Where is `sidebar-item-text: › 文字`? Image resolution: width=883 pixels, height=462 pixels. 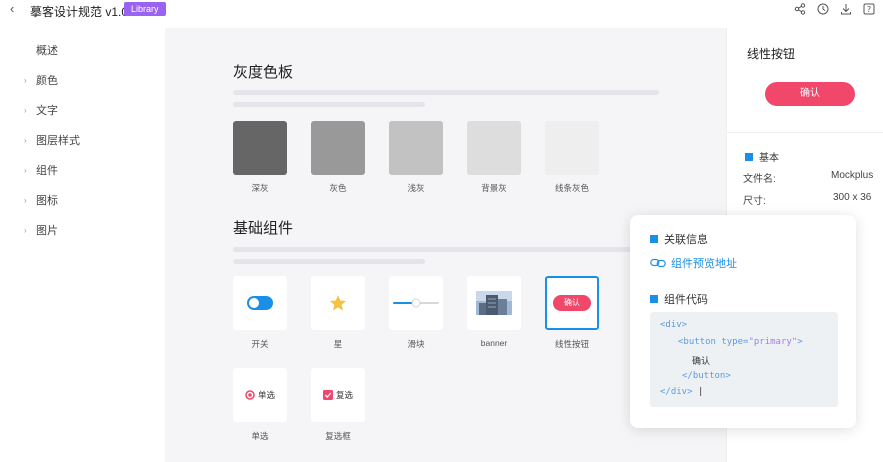 sidebar-item-text: › 文字 is located at coordinates (41, 110).